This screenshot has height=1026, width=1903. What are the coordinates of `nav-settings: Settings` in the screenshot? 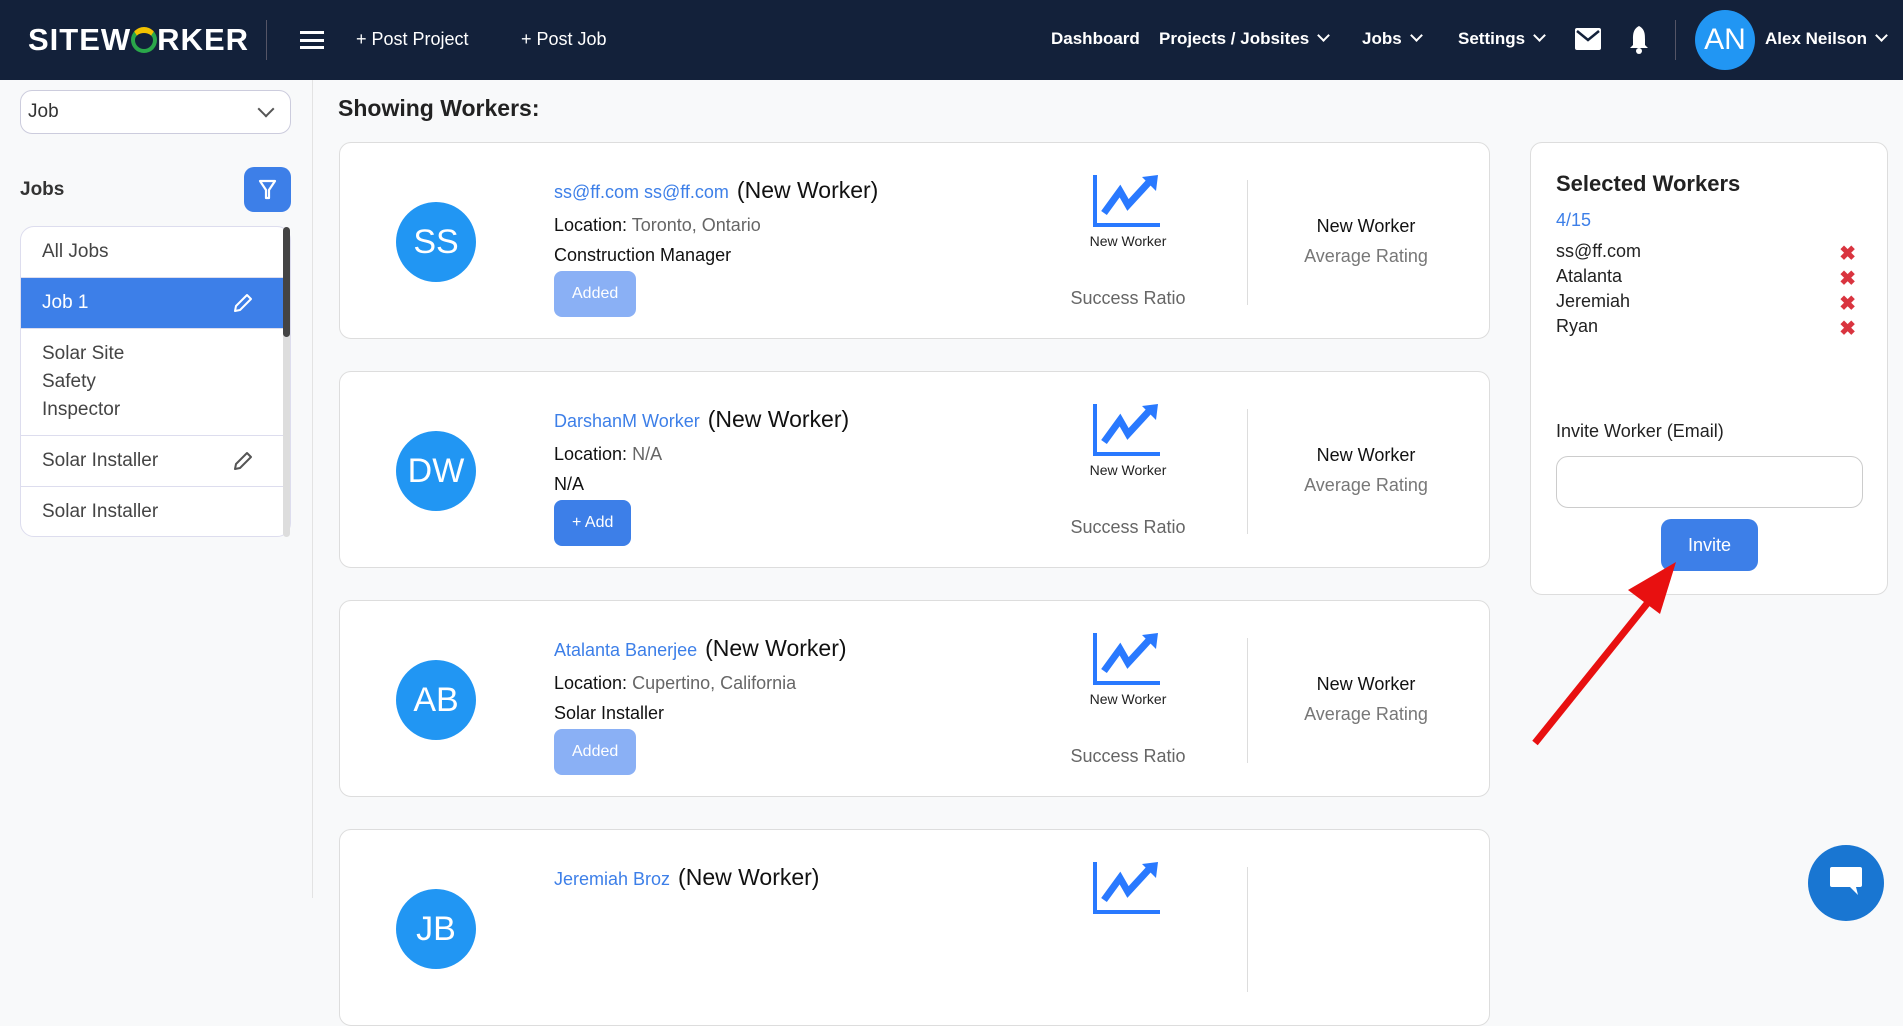 It's located at (1502, 39).